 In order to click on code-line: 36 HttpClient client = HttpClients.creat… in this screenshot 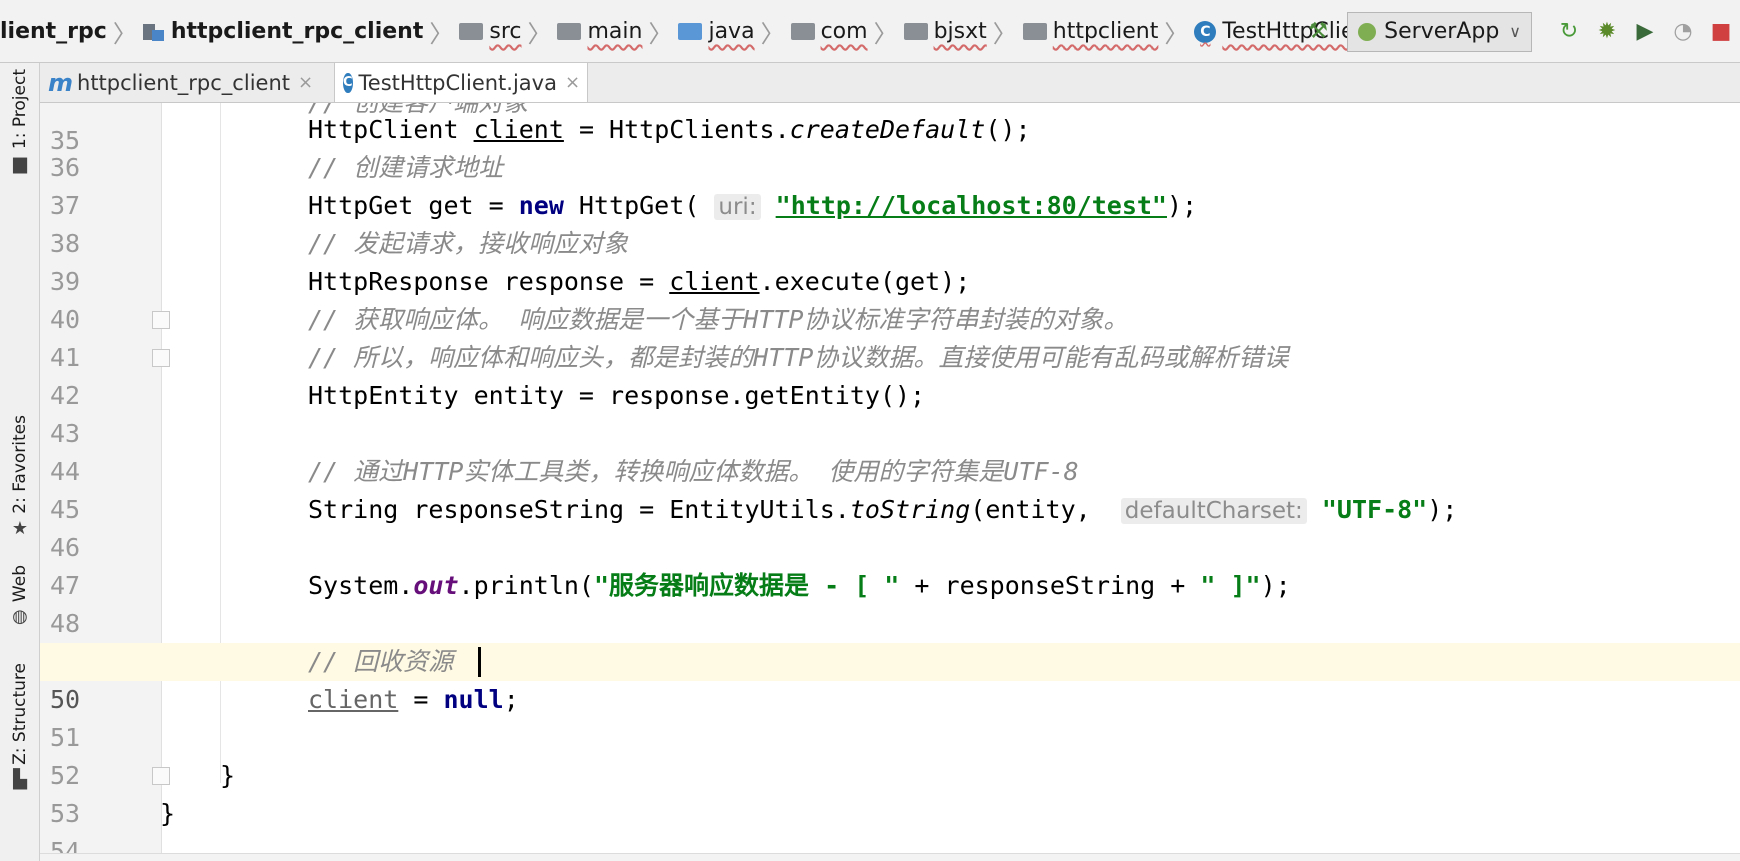, I will do `click(890, 146)`.